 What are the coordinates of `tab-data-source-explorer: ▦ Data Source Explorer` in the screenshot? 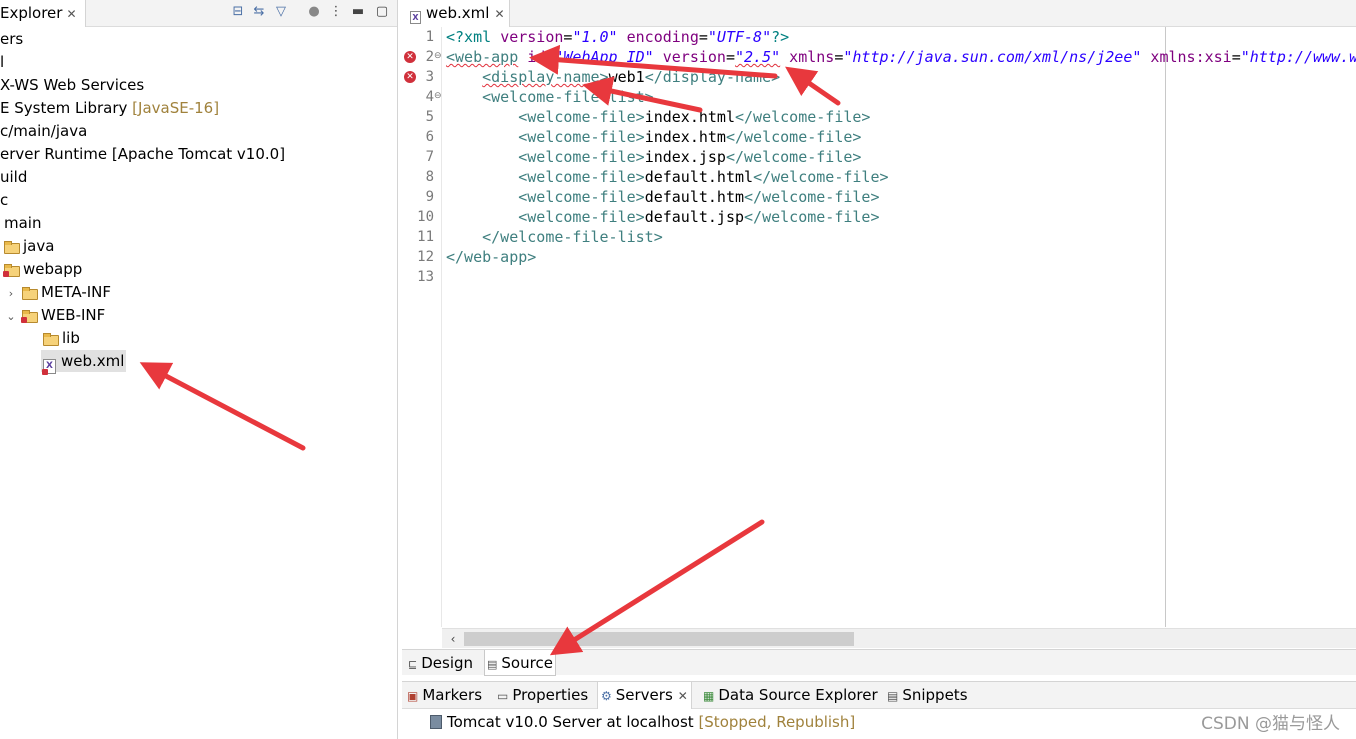 It's located at (790, 695).